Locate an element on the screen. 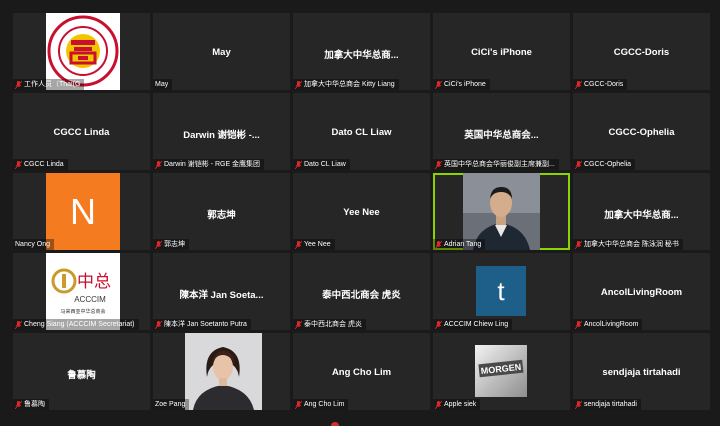 The width and height of the screenshot is (720, 426). participant-tile: sendjaja tirtahadi sendjaja tirtahadi is located at coordinates (641, 371).